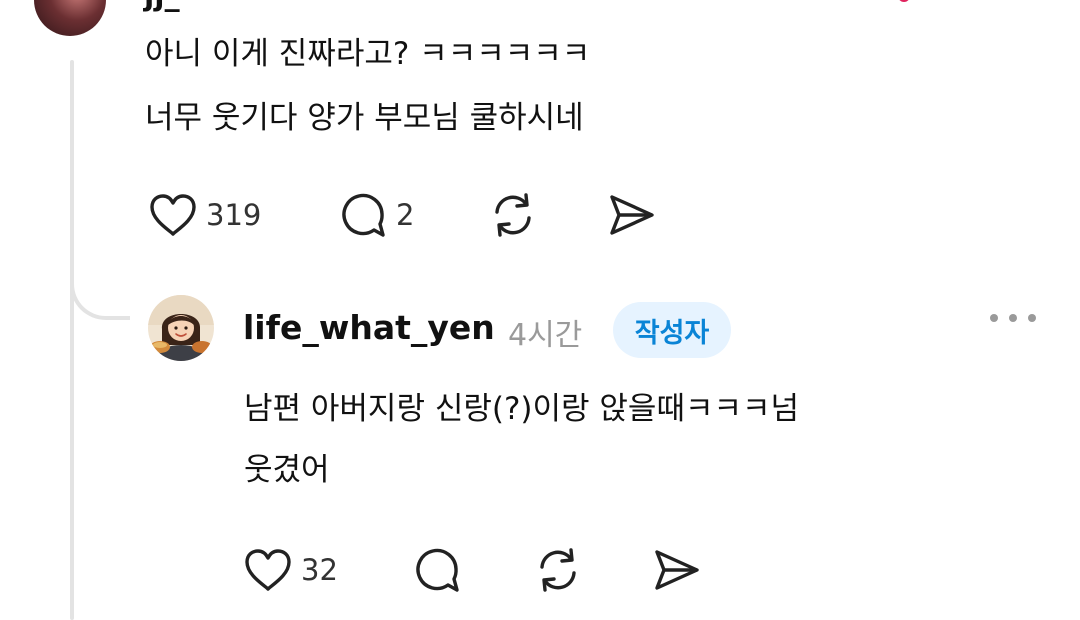  I want to click on top-post-avatar, so click(70, 18).